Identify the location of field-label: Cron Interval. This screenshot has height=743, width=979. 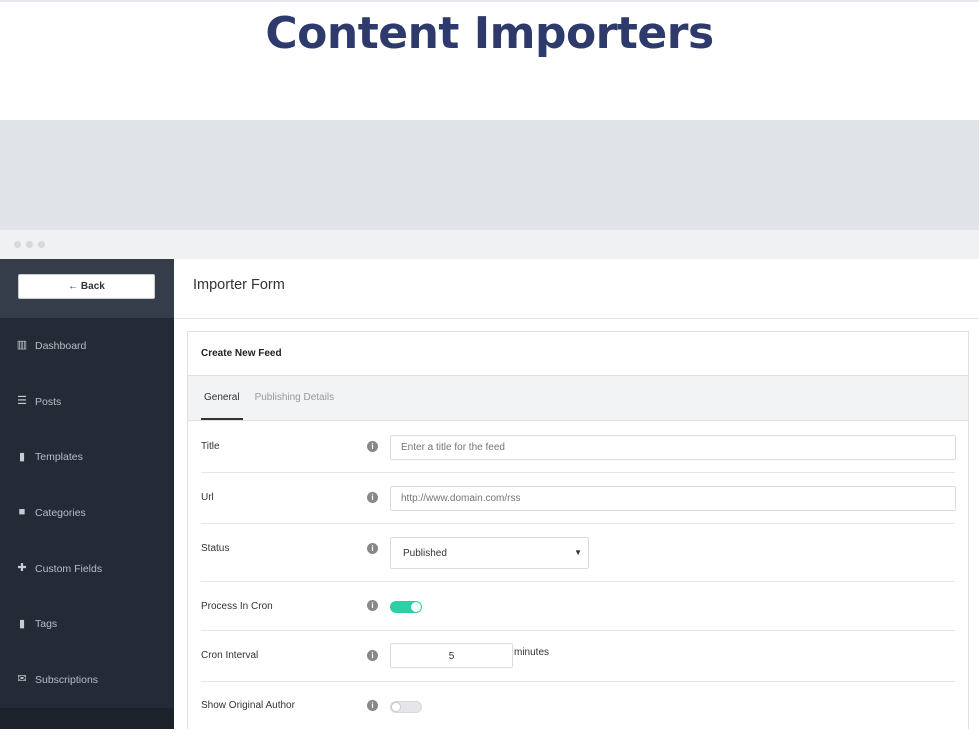
(230, 655).